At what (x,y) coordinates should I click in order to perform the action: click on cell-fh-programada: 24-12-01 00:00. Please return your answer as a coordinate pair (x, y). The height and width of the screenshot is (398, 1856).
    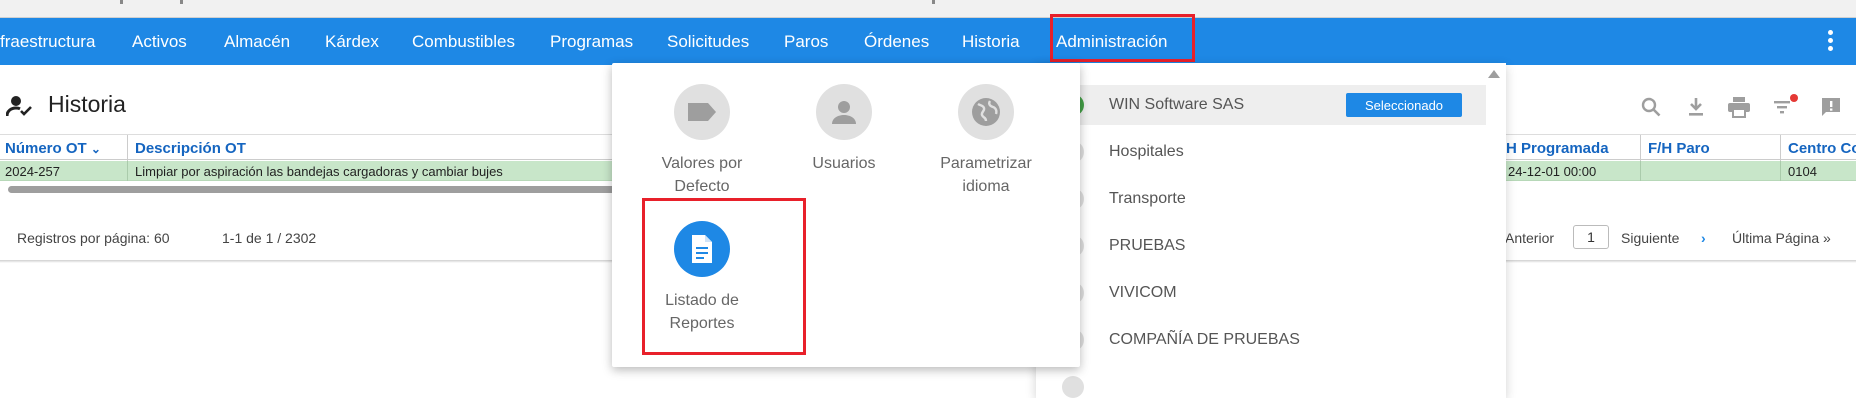
    Looking at the image, I should click on (1552, 171).